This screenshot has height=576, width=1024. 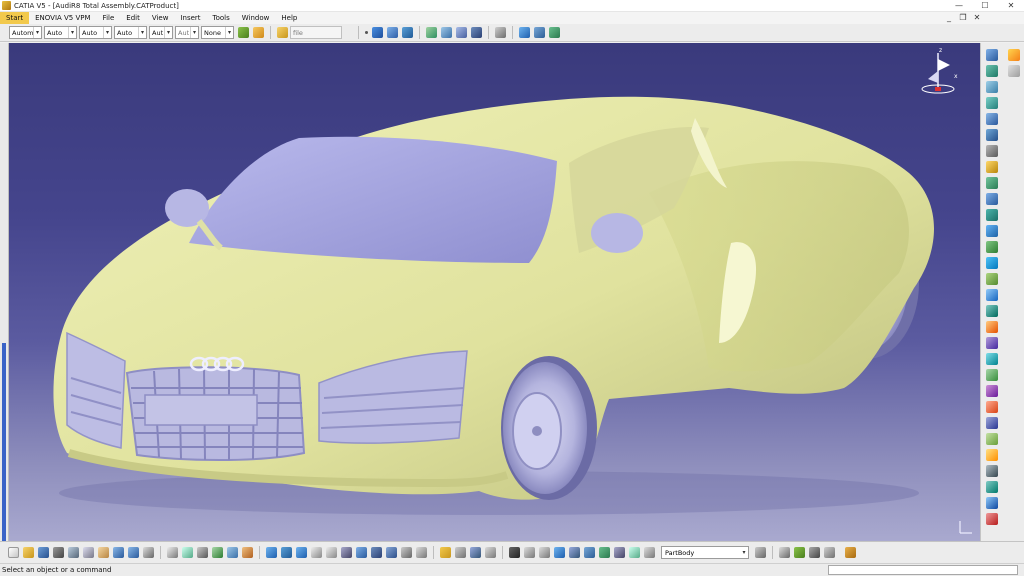 What do you see at coordinates (923, 570) in the screenshot?
I see `command-input` at bounding box center [923, 570].